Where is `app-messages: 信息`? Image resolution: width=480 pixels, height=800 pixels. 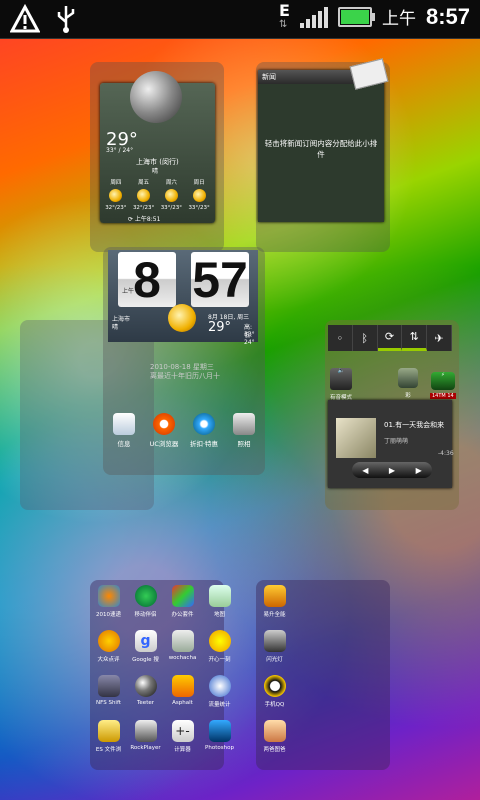
app-messages: 信息 is located at coordinates (124, 430).